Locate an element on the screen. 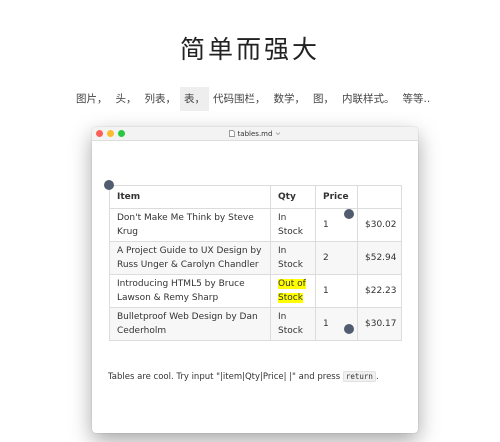  hero-title: 简单而强大 is located at coordinates (249, 49).